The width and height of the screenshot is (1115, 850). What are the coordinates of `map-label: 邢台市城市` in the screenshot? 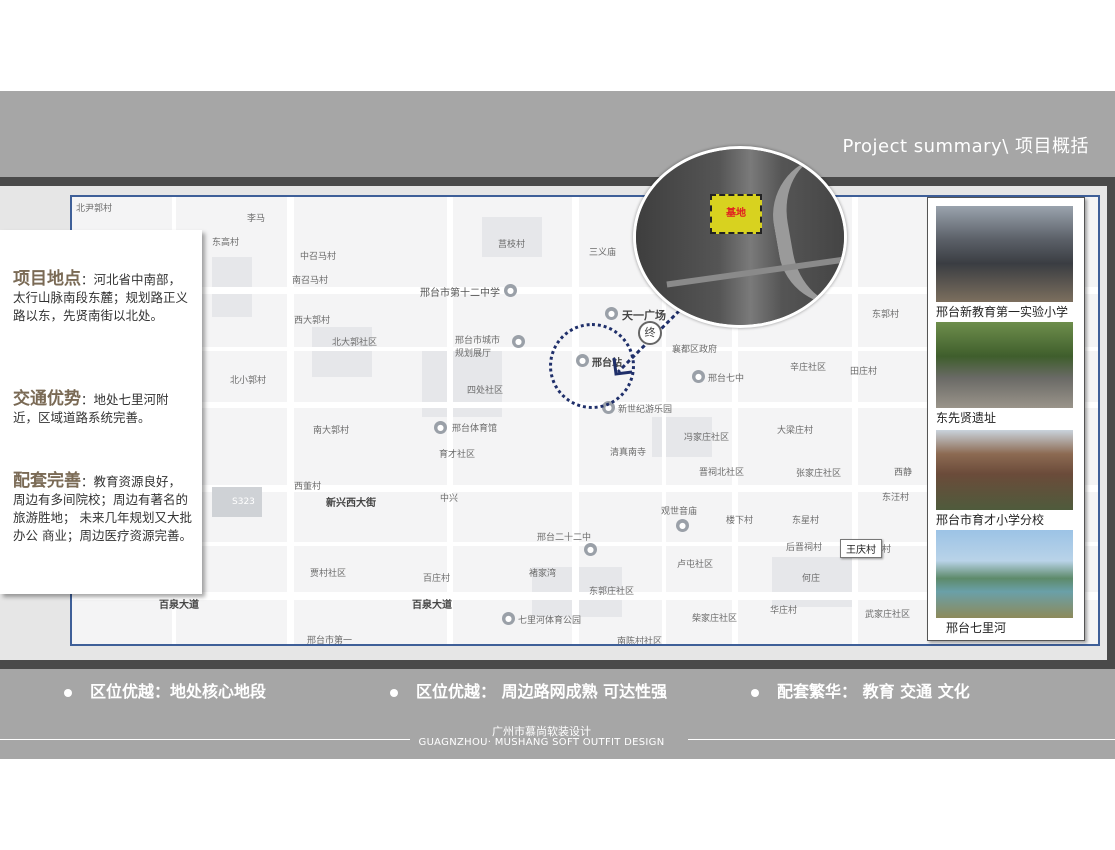 It's located at (478, 341).